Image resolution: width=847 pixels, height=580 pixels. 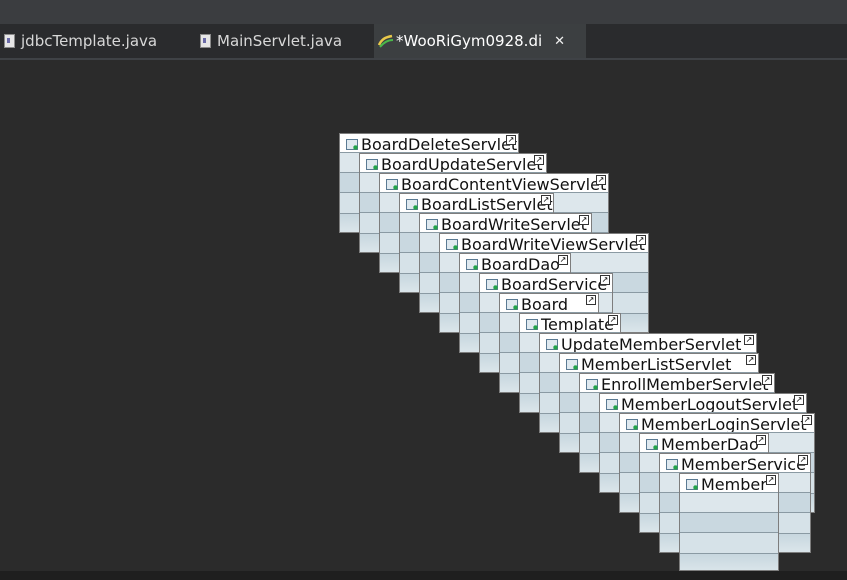 What do you see at coordinates (729, 522) in the screenshot?
I see `class-node-member: Member ↗` at bounding box center [729, 522].